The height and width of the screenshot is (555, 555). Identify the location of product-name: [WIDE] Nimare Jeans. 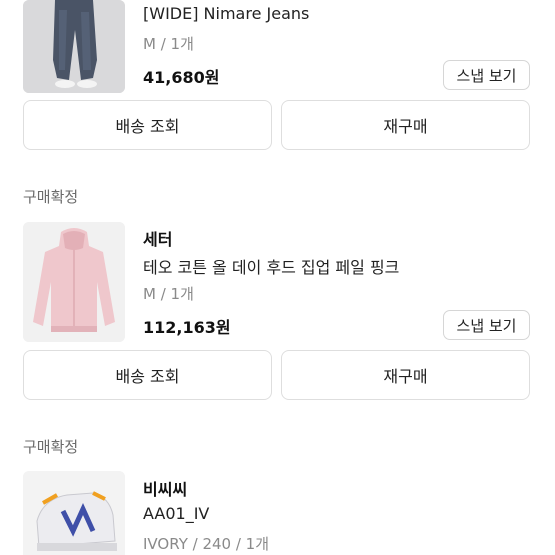
(226, 13).